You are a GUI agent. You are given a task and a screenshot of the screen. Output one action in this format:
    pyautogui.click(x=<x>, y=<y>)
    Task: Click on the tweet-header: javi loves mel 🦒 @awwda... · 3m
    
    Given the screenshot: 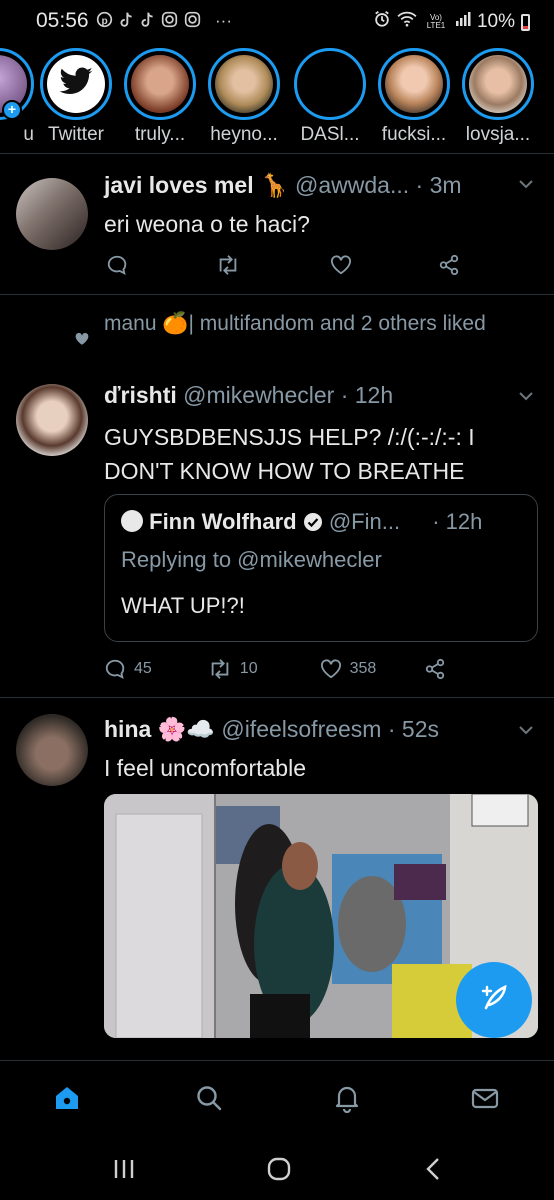 What is the action you would take?
    pyautogui.click(x=283, y=185)
    